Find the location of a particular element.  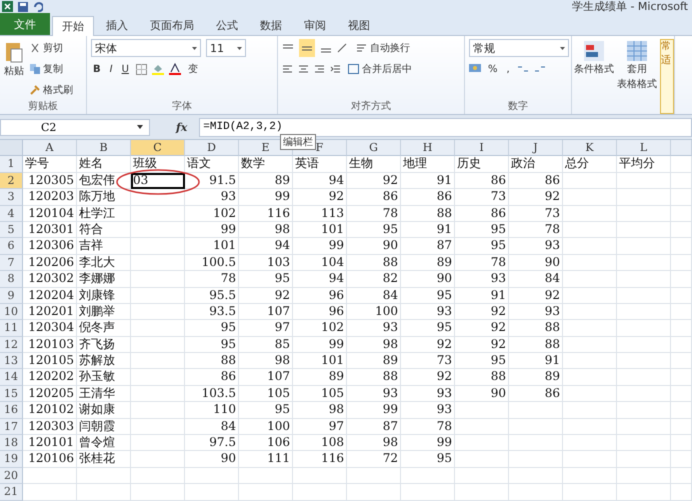

table-cell: 闫朝霞 is located at coordinates (104, 427).